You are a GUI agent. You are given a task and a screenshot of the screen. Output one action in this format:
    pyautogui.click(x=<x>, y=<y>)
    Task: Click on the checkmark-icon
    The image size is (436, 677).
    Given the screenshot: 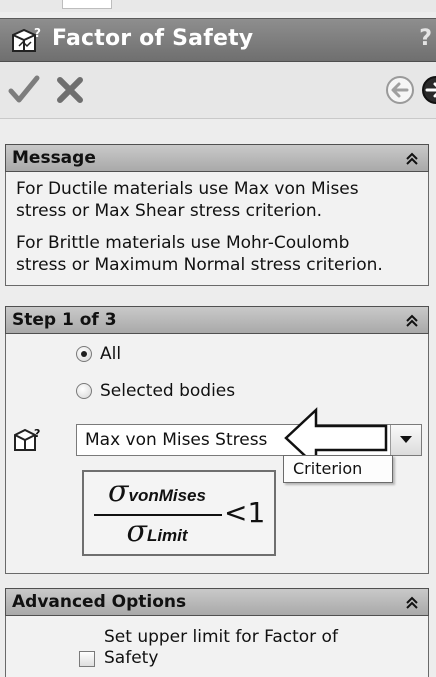 What is the action you would take?
    pyautogui.click(x=24, y=90)
    